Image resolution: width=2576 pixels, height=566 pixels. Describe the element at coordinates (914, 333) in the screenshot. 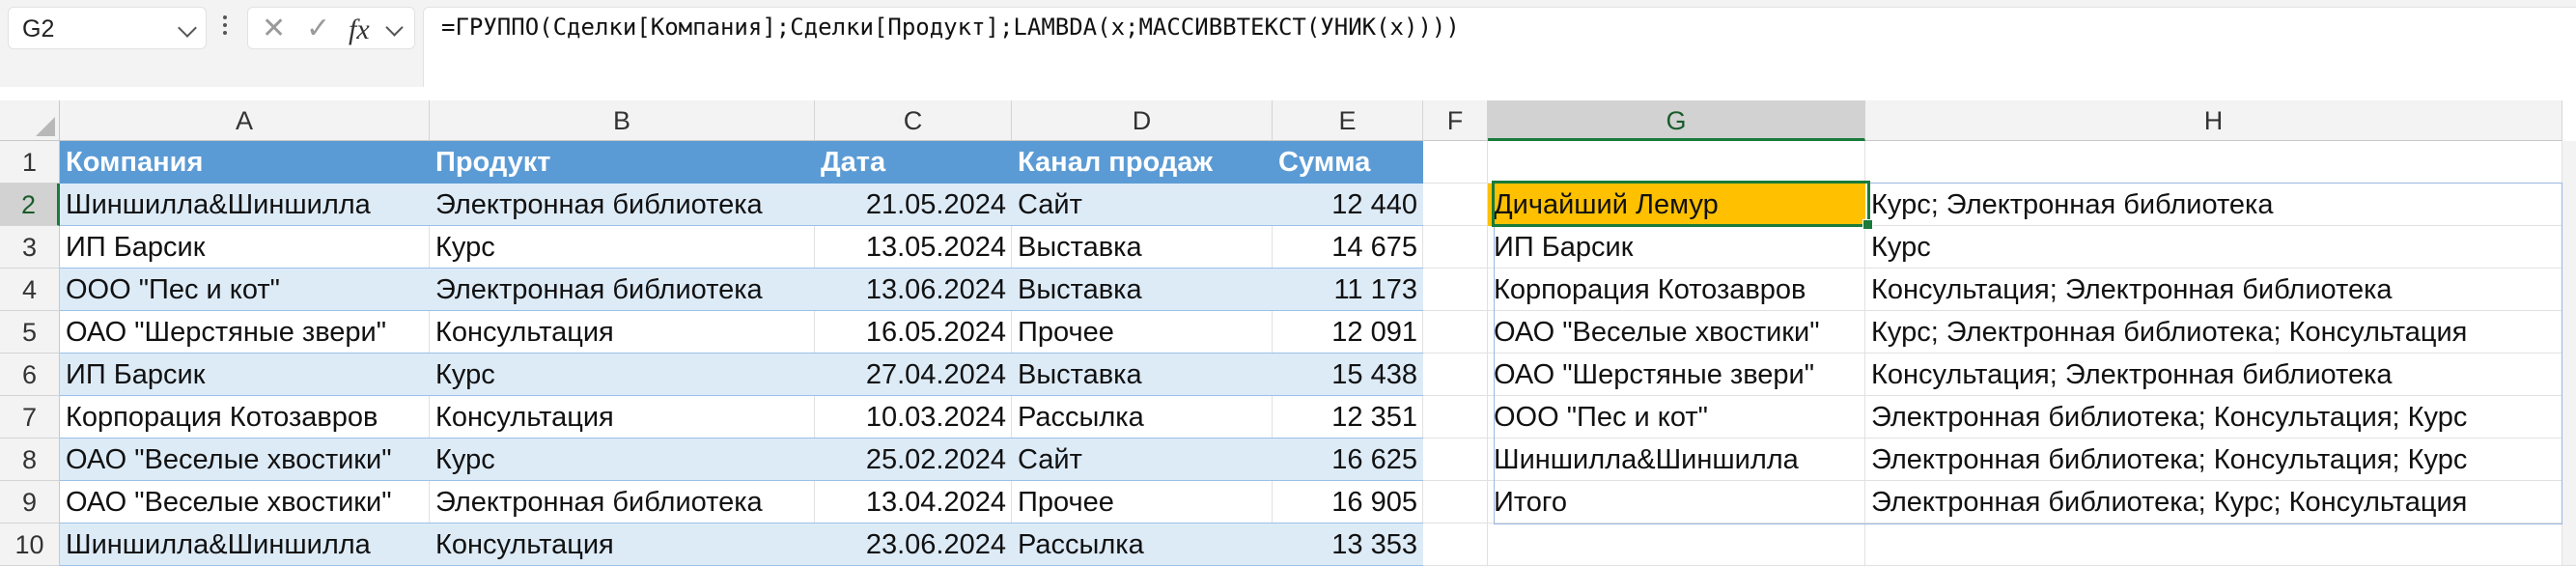

I see `table-cell: 16.05.2024` at that location.